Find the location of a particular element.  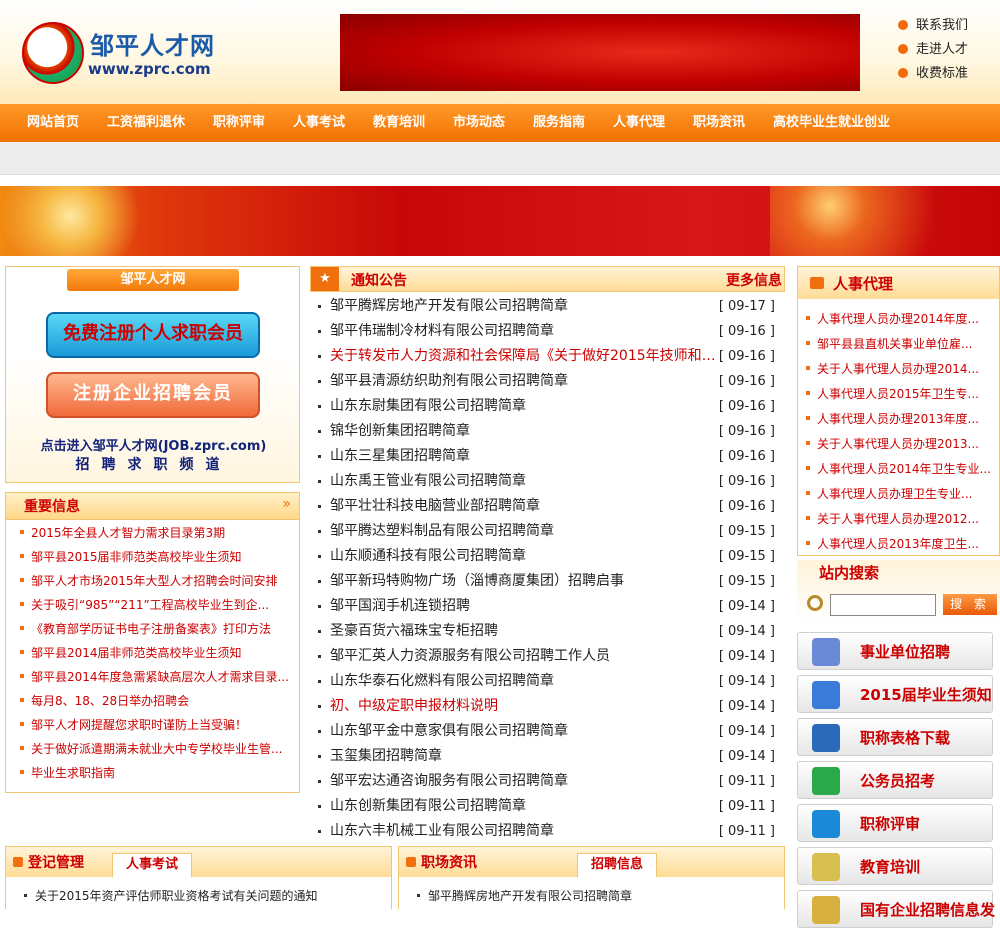

notice-item: 玉玺集团招聘简章 [ 09-14 ] is located at coordinates (551, 756).